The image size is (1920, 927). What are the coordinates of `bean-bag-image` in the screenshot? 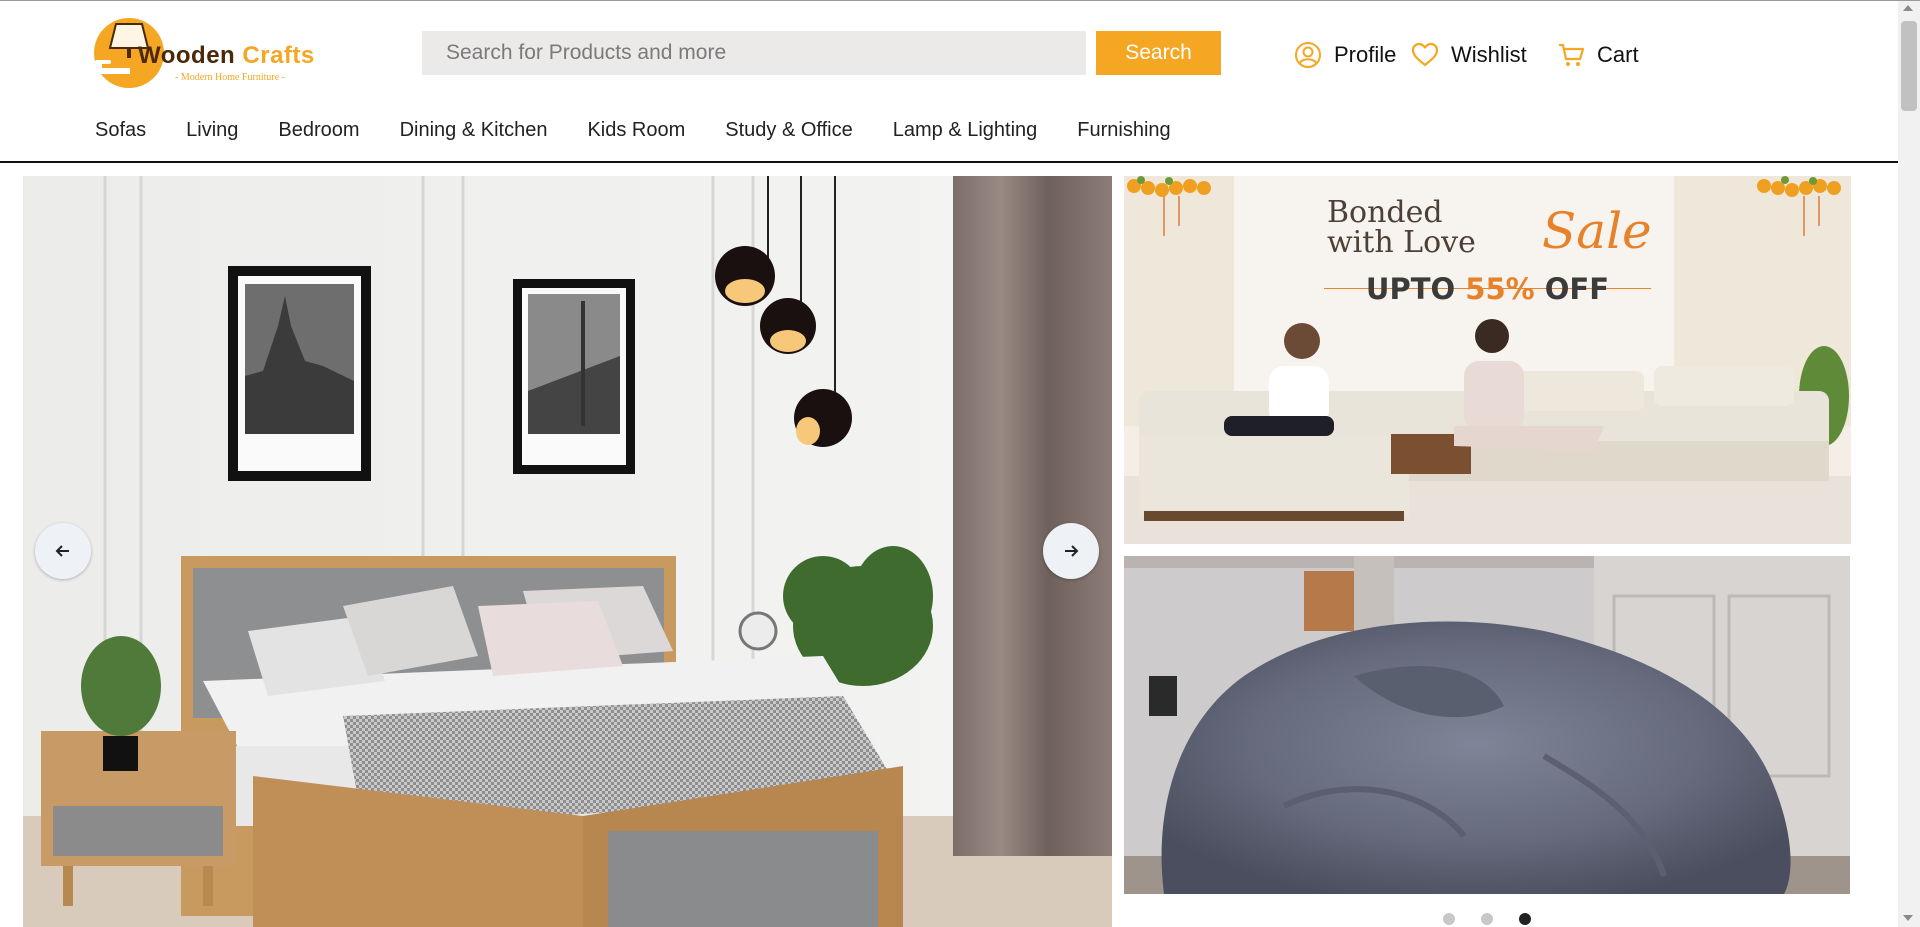 It's located at (1487, 725).